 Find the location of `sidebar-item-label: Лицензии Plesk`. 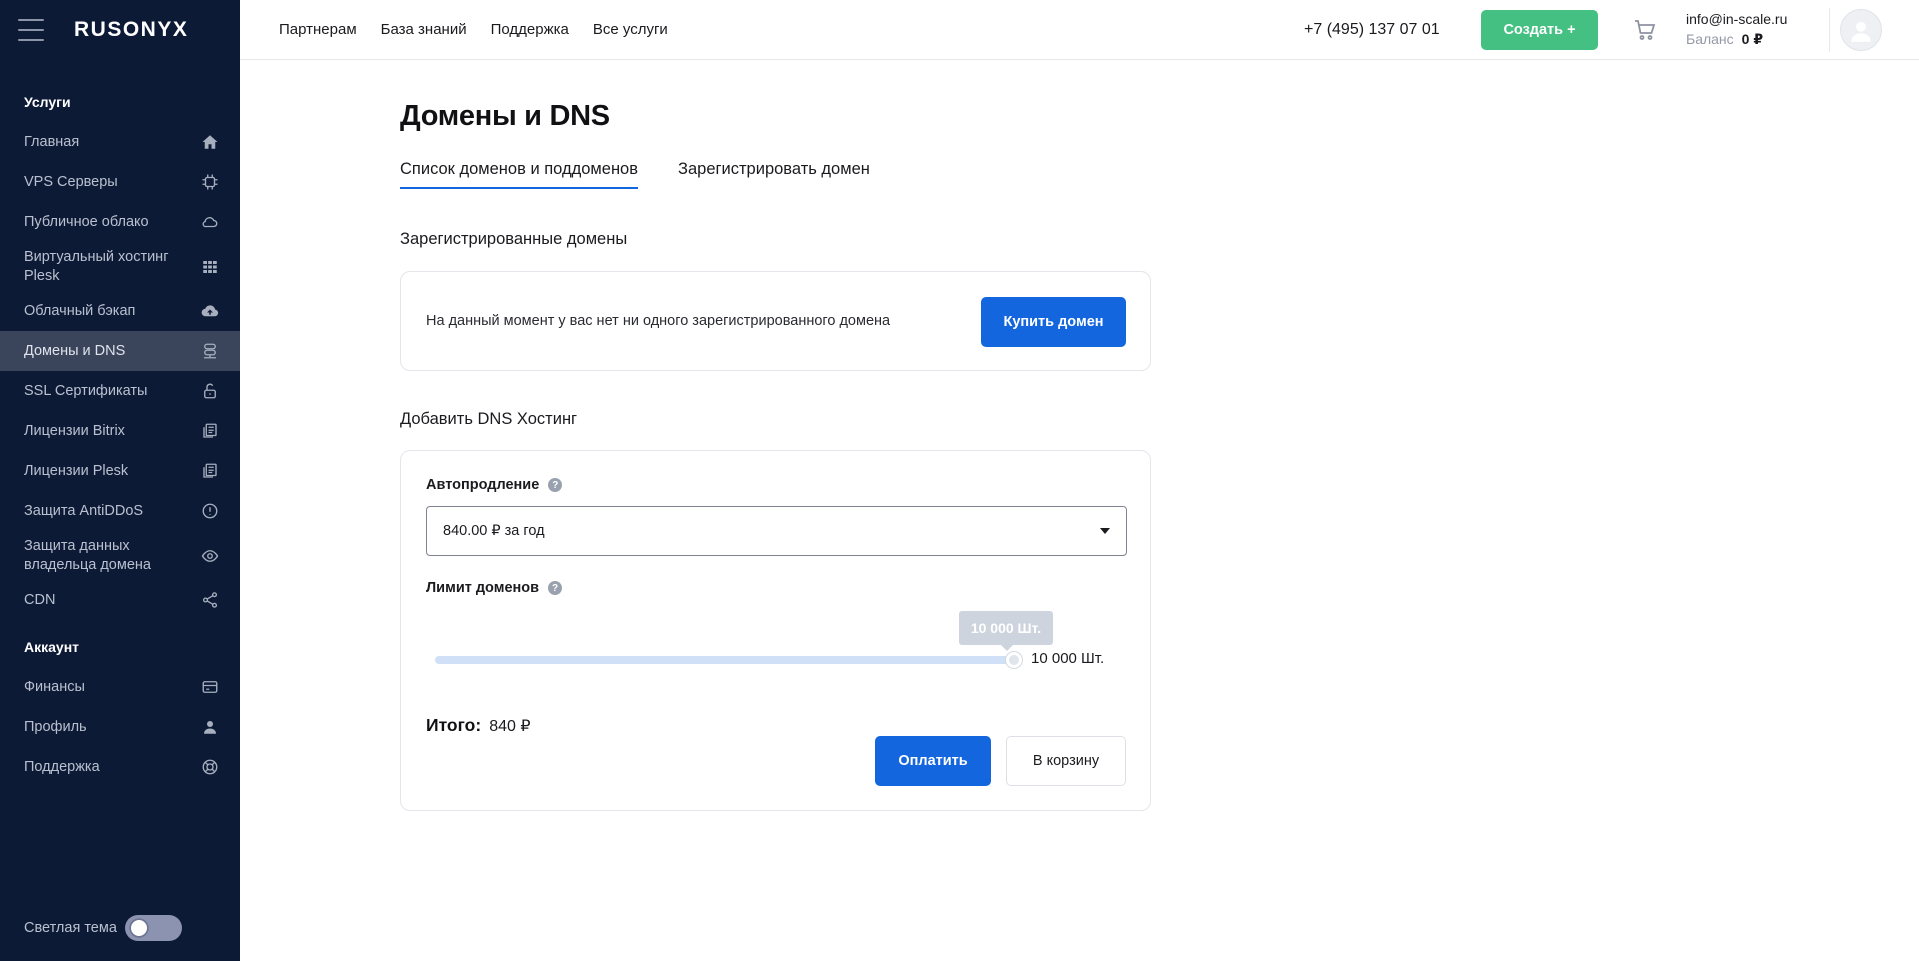

sidebar-item-label: Лицензии Plesk is located at coordinates (76, 471).